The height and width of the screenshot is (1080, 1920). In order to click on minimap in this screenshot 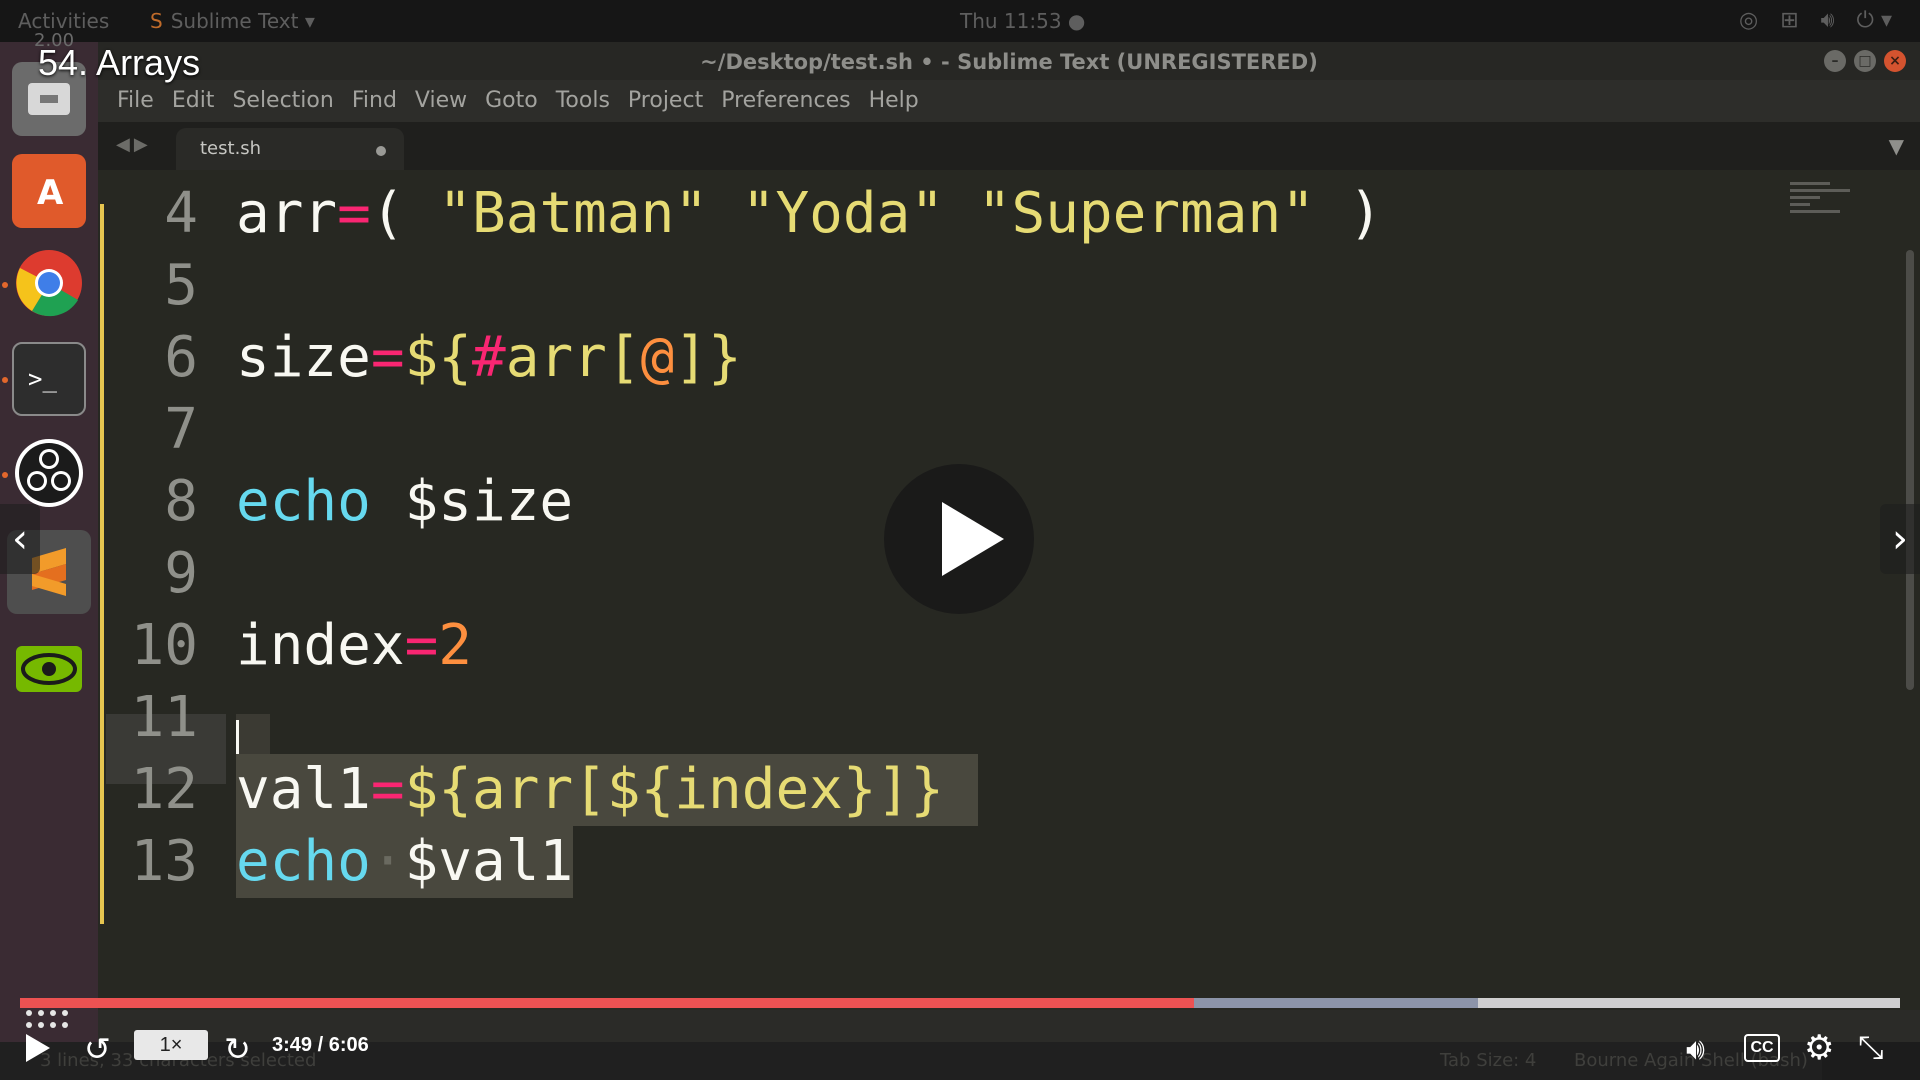, I will do `click(1830, 212)`.